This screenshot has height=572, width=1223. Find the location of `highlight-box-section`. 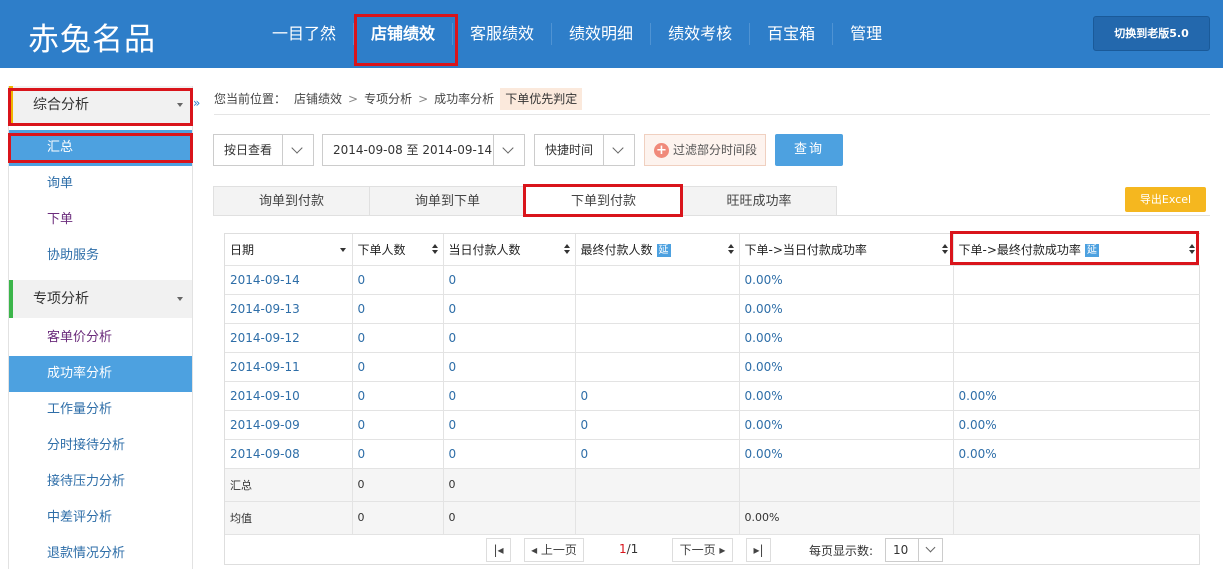

highlight-box-section is located at coordinates (100, 107).